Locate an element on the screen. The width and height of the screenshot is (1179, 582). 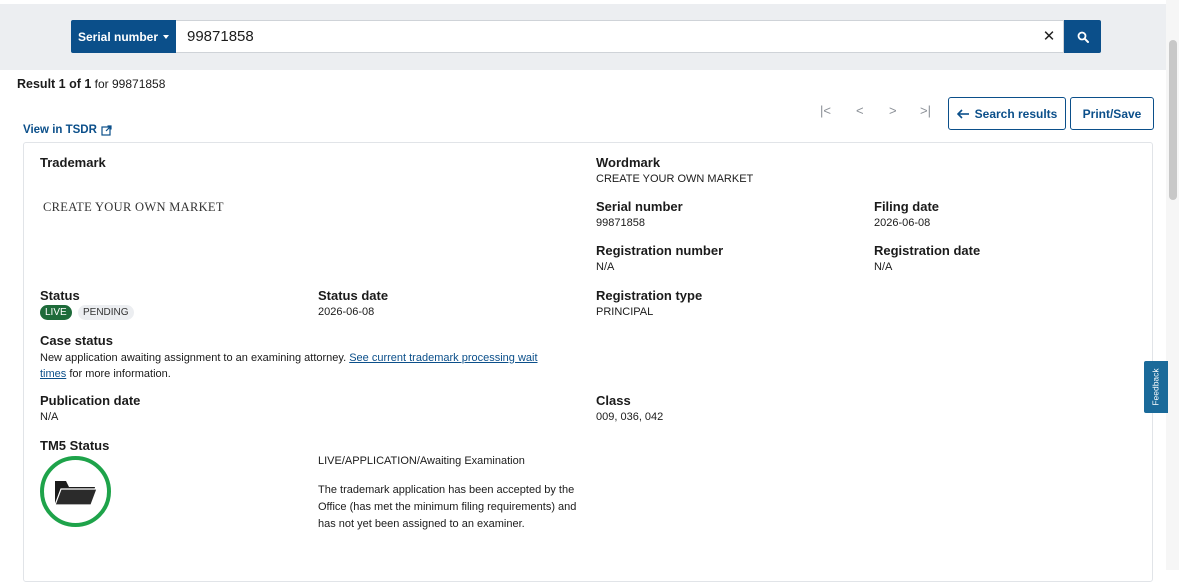
next-page-label: > is located at coordinates (893, 110).